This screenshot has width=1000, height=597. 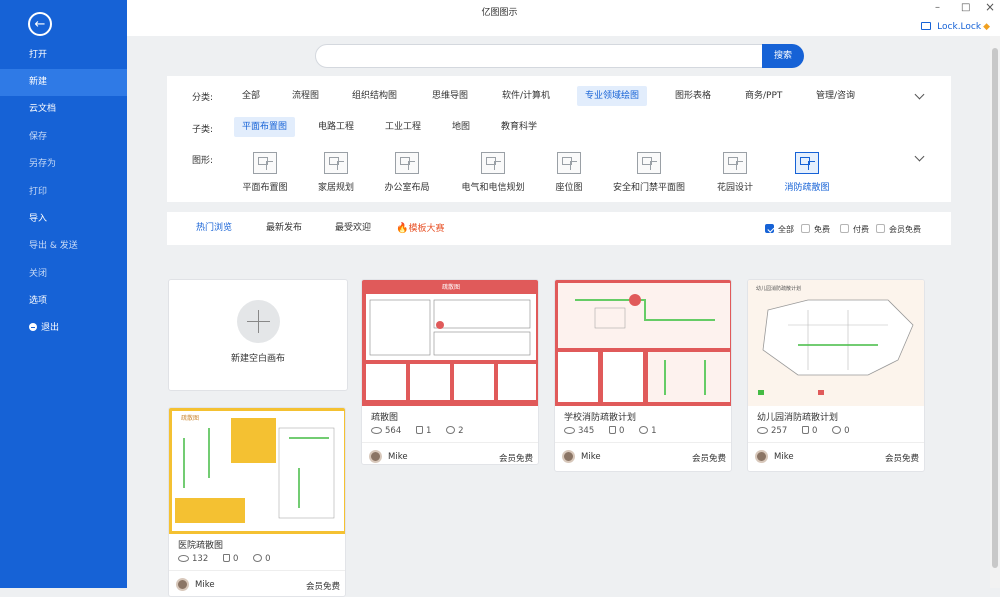 What do you see at coordinates (428, 431) in the screenshot?
I see `likes-count: 1` at bounding box center [428, 431].